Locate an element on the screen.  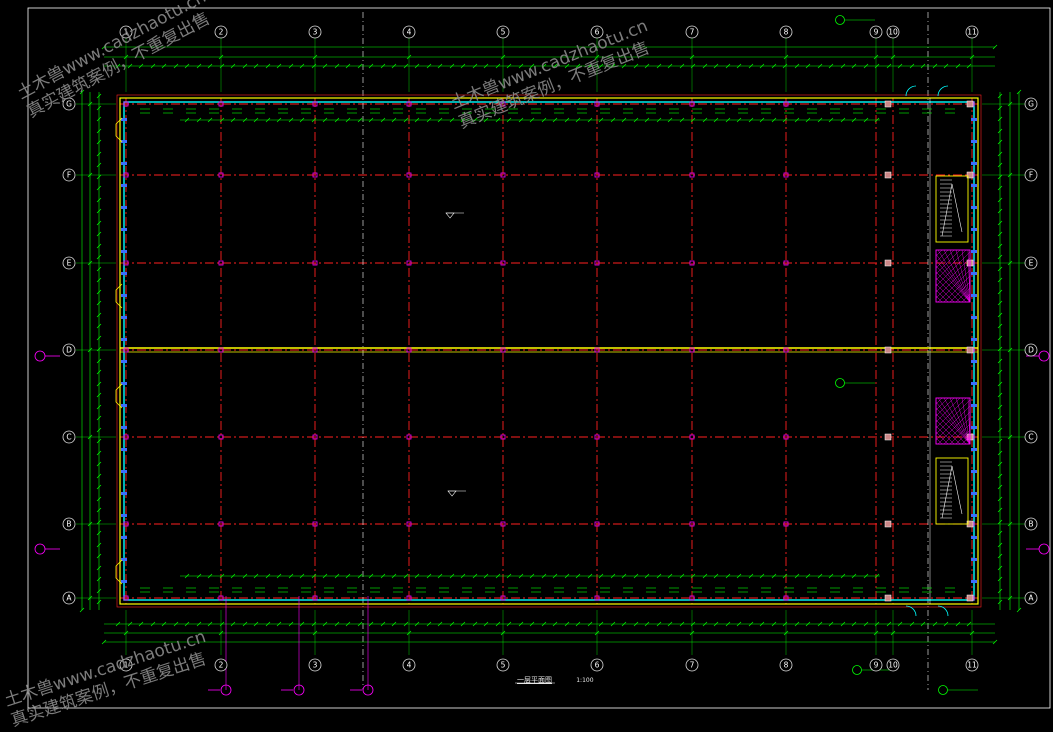
drawing-scale: 1:100 is located at coordinates (585, 680).